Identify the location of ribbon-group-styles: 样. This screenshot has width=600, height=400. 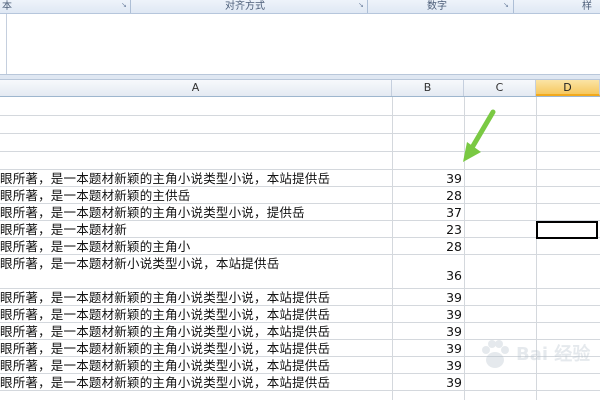
(587, 6).